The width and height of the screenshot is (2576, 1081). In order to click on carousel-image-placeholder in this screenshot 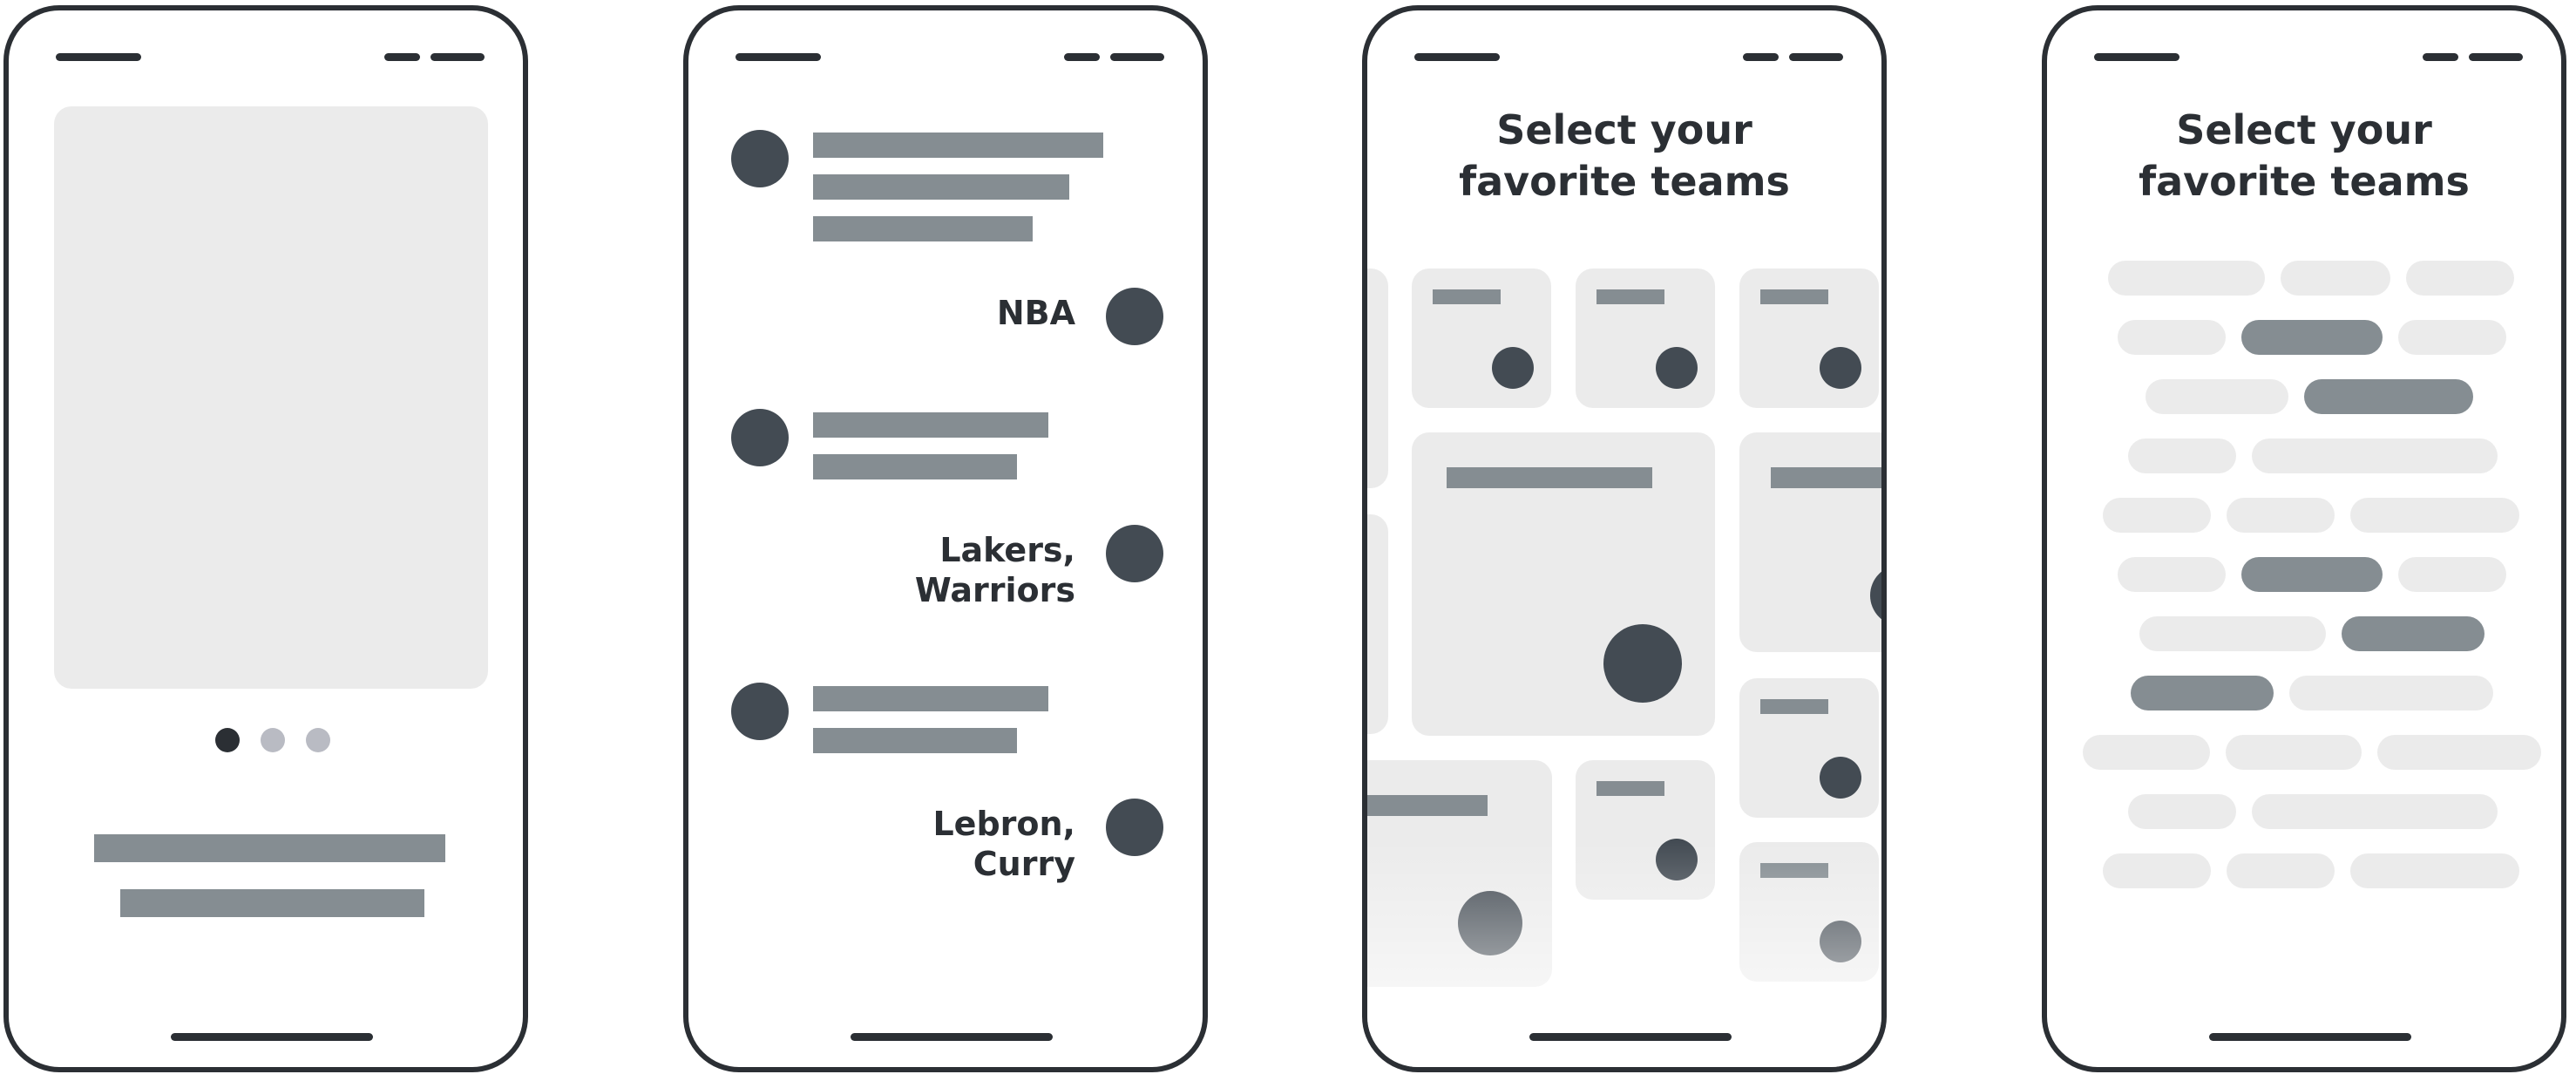, I will do `click(271, 398)`.